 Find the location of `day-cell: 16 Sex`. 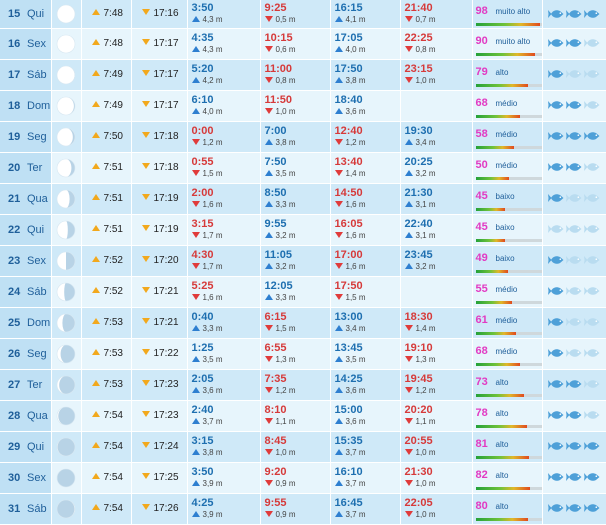

day-cell: 16 Sex is located at coordinates (26, 44).